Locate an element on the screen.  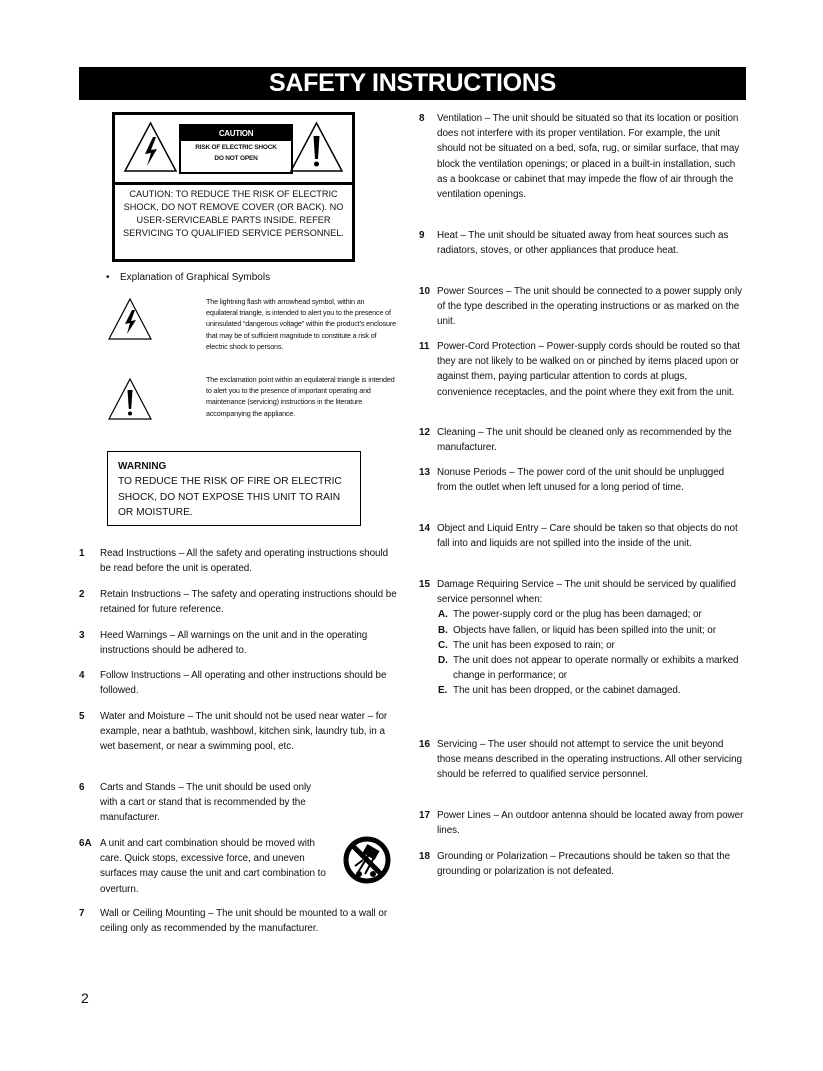
sub-item-text: The unit has been exposed to rain; or is located at coordinates (534, 645).